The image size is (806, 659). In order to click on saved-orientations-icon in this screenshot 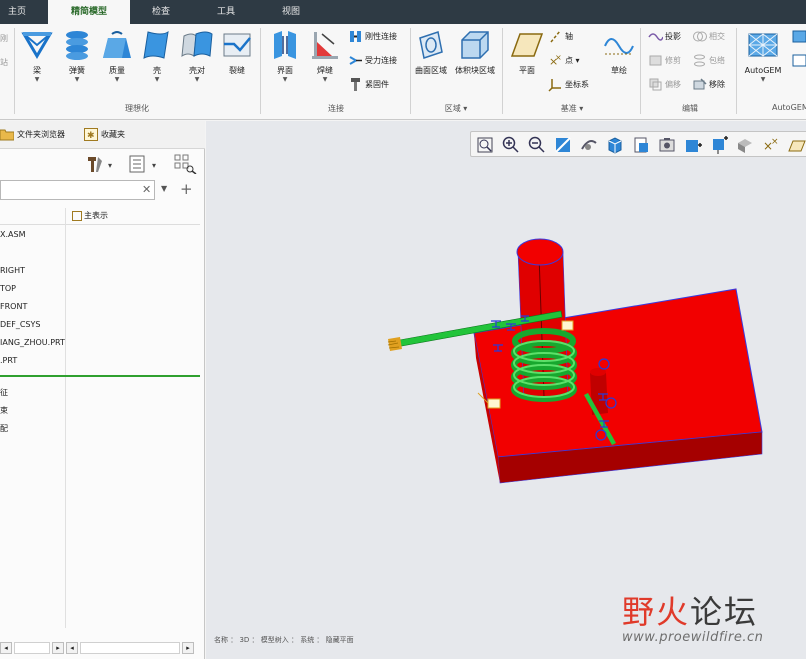, I will do `click(641, 145)`.